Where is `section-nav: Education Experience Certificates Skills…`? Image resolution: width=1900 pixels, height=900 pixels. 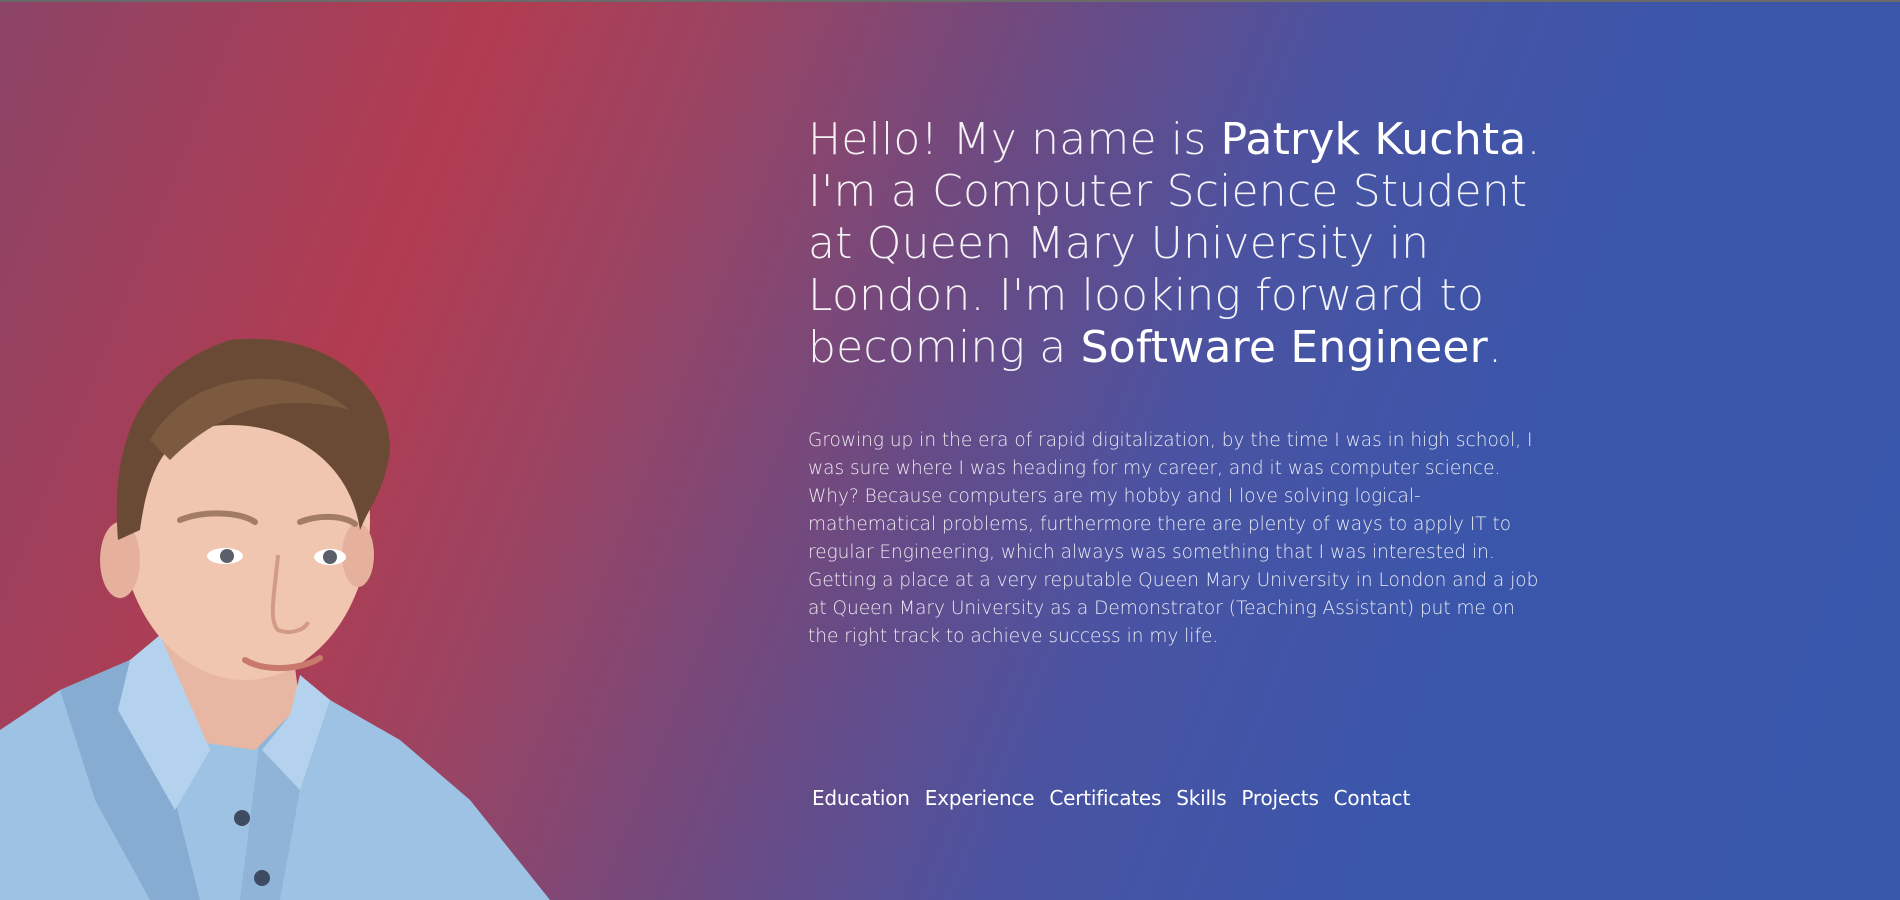
section-nav: Education Experience Certificates Skills… is located at coordinates (1111, 798).